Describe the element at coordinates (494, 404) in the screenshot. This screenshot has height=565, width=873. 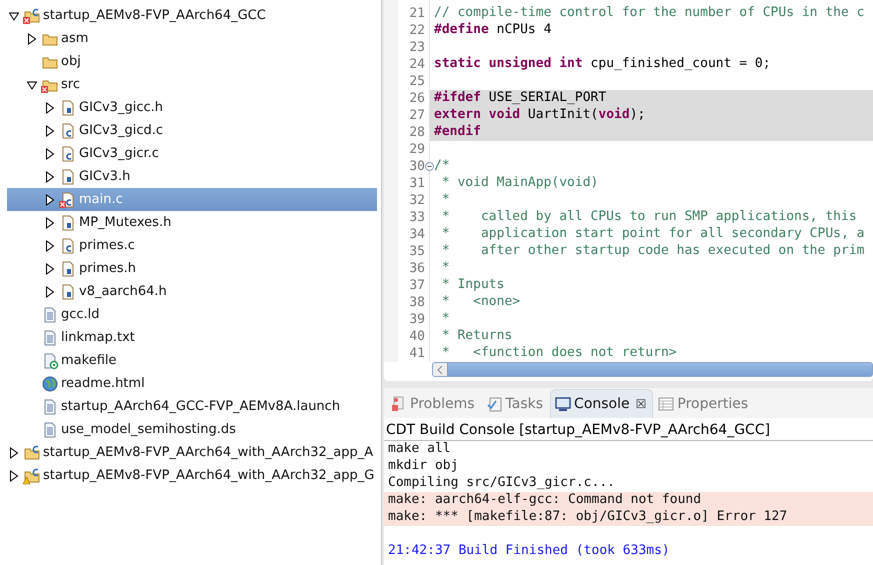
I see `tasks-icon` at that location.